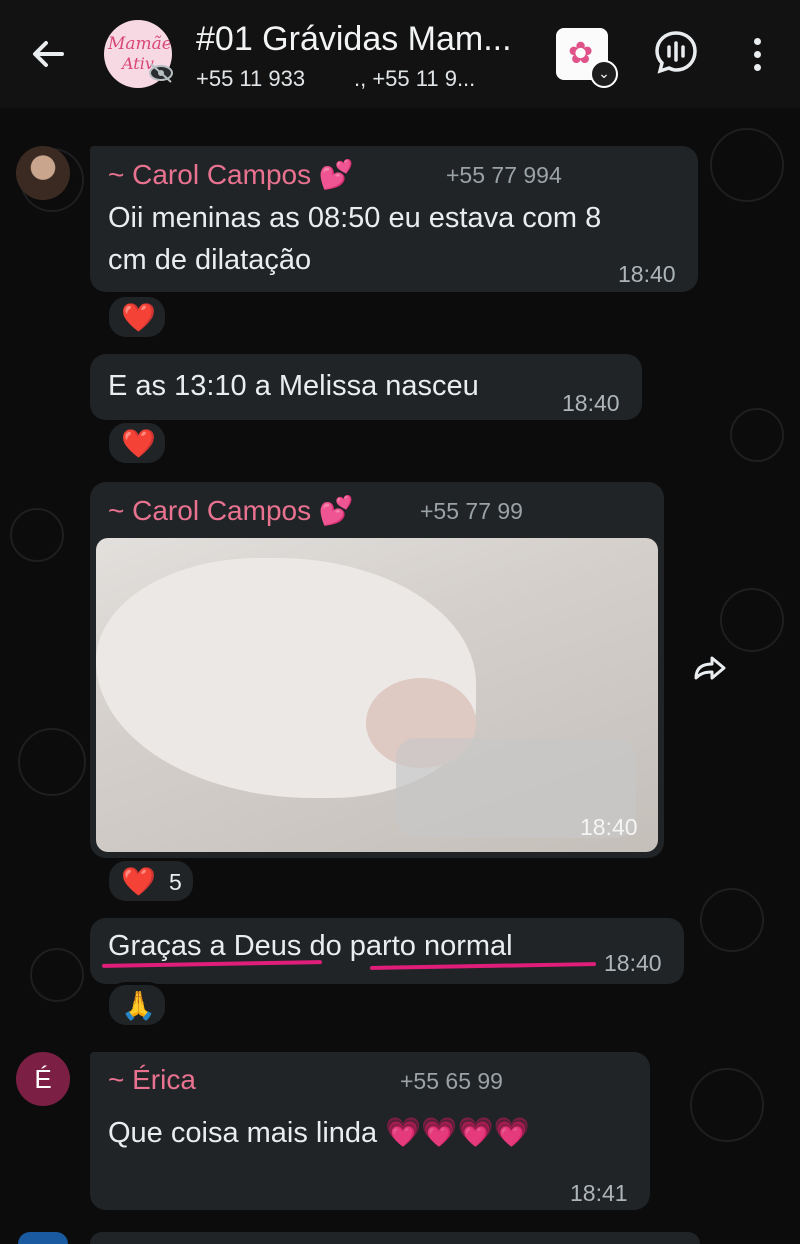 The image size is (800, 1244). What do you see at coordinates (609, 827) in the screenshot?
I see `image-time: 18:40` at bounding box center [609, 827].